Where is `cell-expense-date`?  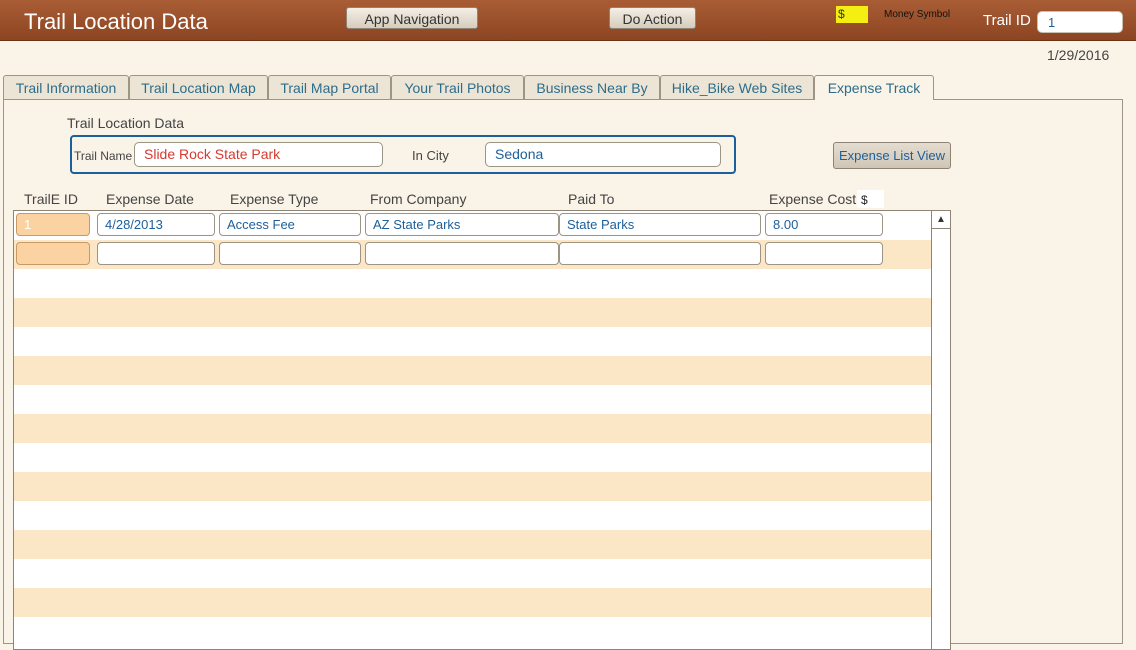 cell-expense-date is located at coordinates (156, 253).